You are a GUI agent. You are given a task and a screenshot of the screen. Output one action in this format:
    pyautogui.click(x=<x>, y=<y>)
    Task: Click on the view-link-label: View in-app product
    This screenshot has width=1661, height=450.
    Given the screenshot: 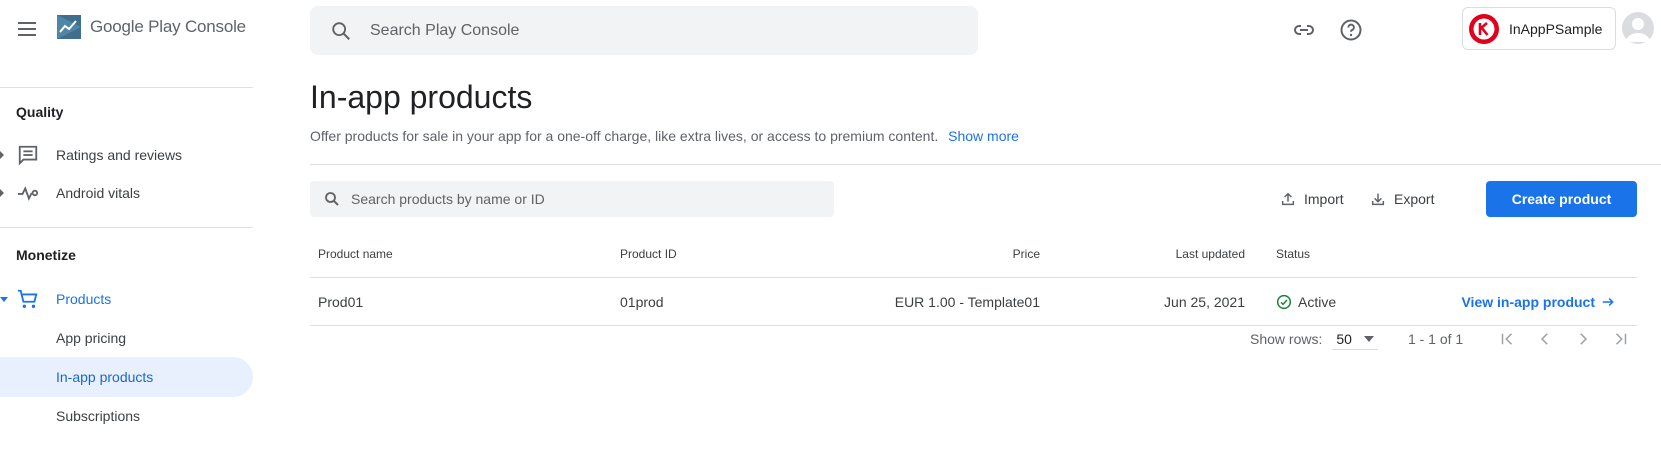 What is the action you would take?
    pyautogui.click(x=1528, y=301)
    